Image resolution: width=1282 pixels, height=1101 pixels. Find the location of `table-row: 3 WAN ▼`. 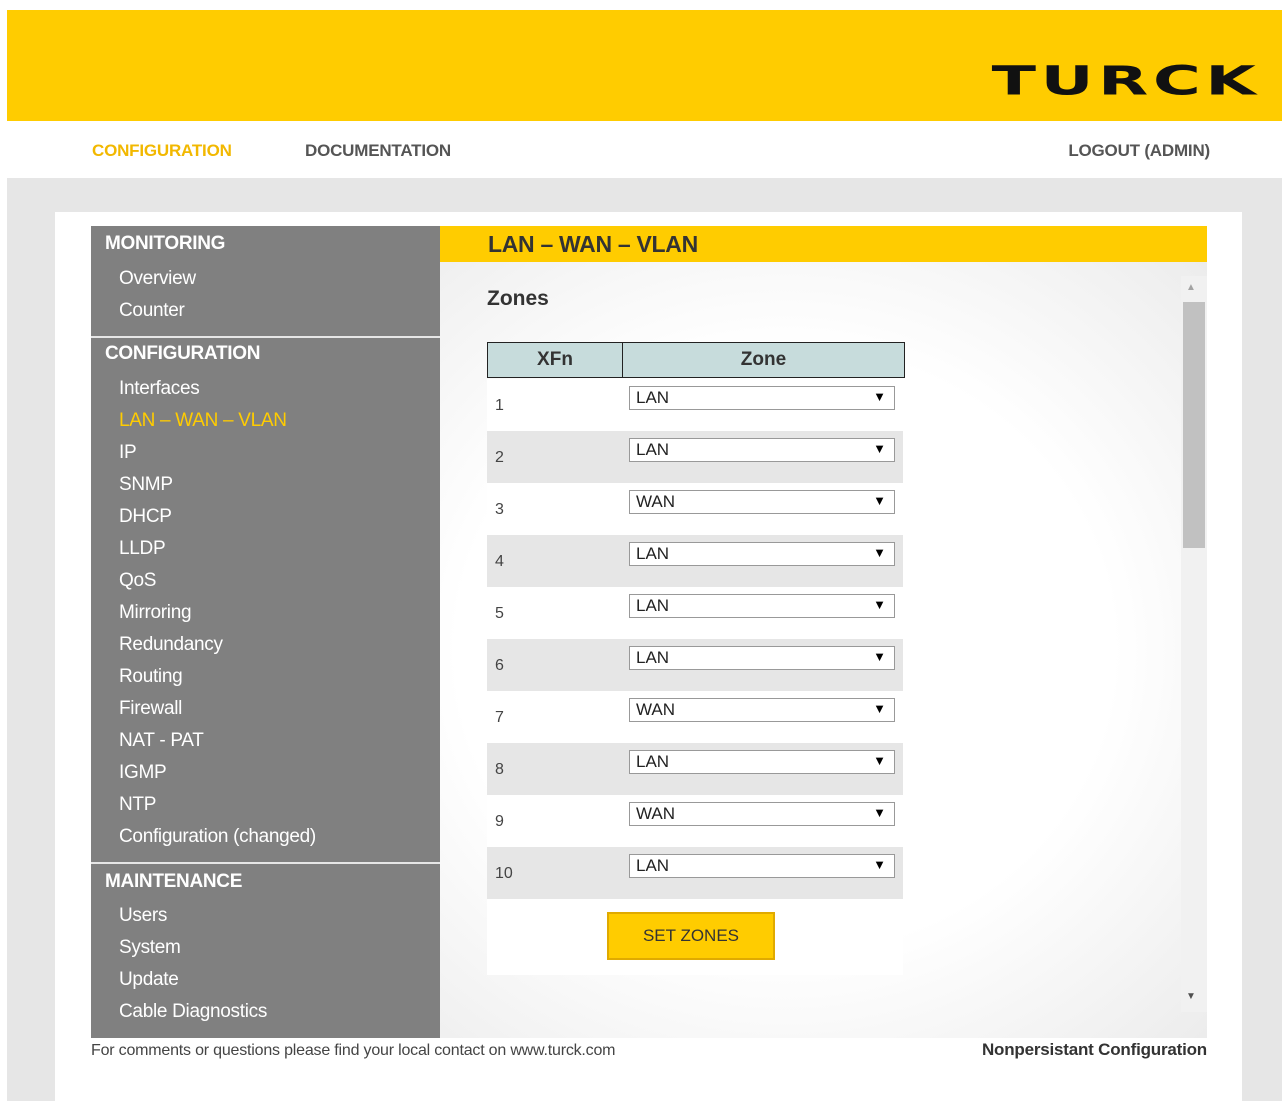

table-row: 3 WAN ▼ is located at coordinates (695, 509).